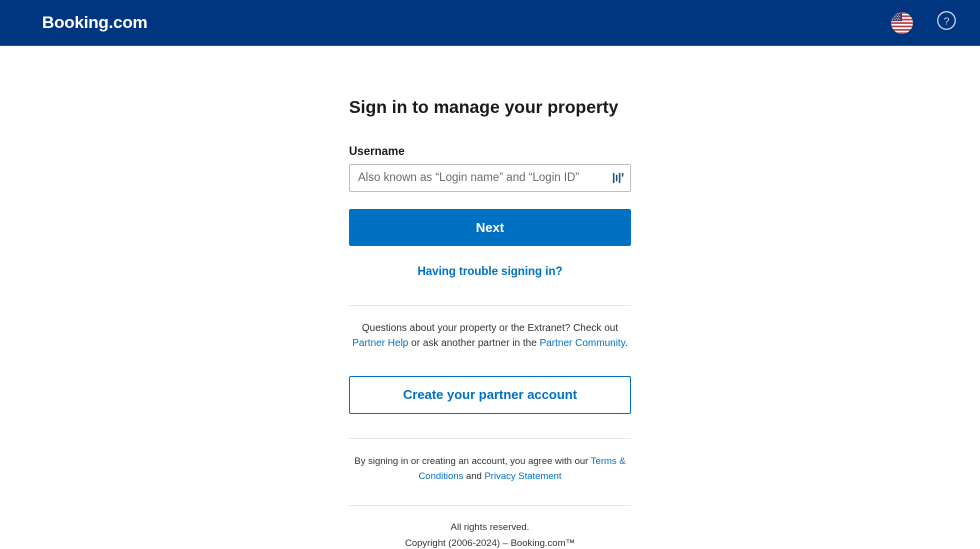  I want to click on help-text-part3: ., so click(626, 344).